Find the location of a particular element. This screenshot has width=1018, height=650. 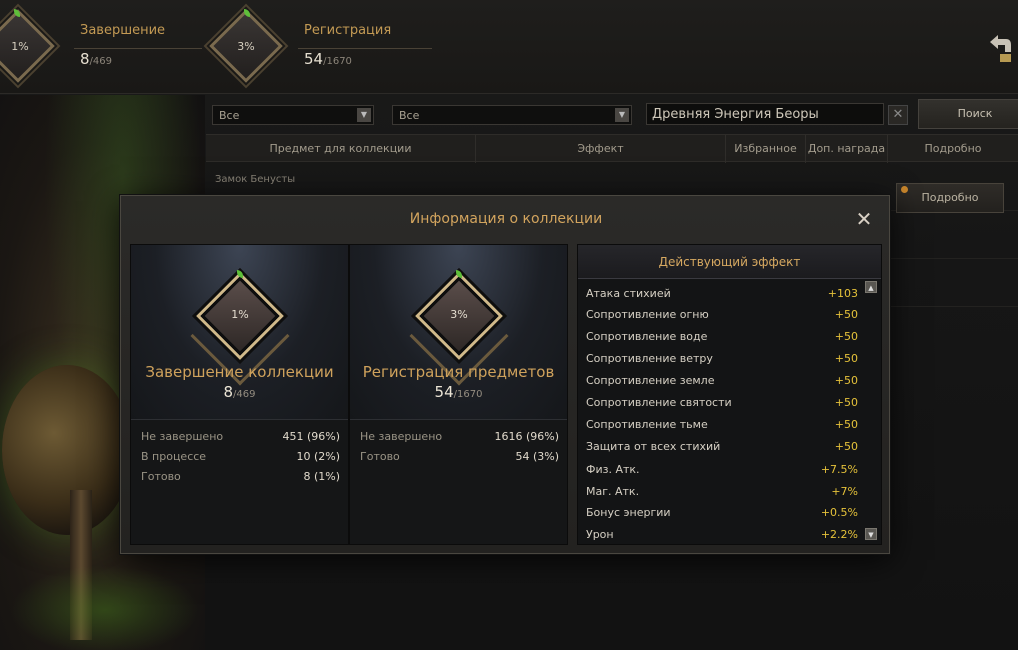

stat-row: Готово 8 (1%) is located at coordinates (240, 476).